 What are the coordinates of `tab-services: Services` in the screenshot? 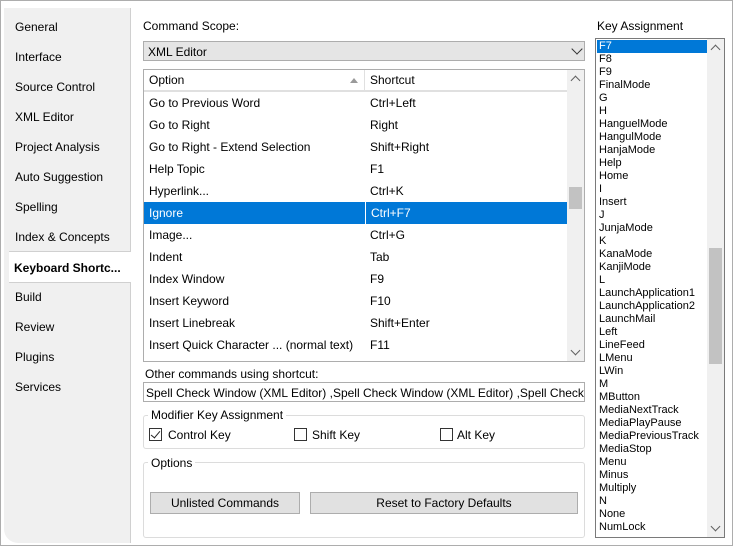 It's located at (69, 387).